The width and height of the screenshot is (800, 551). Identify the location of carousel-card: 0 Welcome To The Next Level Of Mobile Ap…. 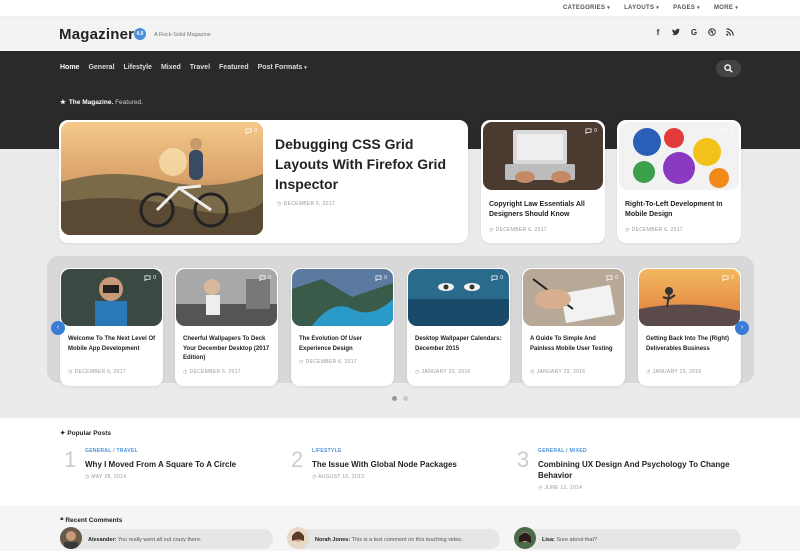
(111, 327).